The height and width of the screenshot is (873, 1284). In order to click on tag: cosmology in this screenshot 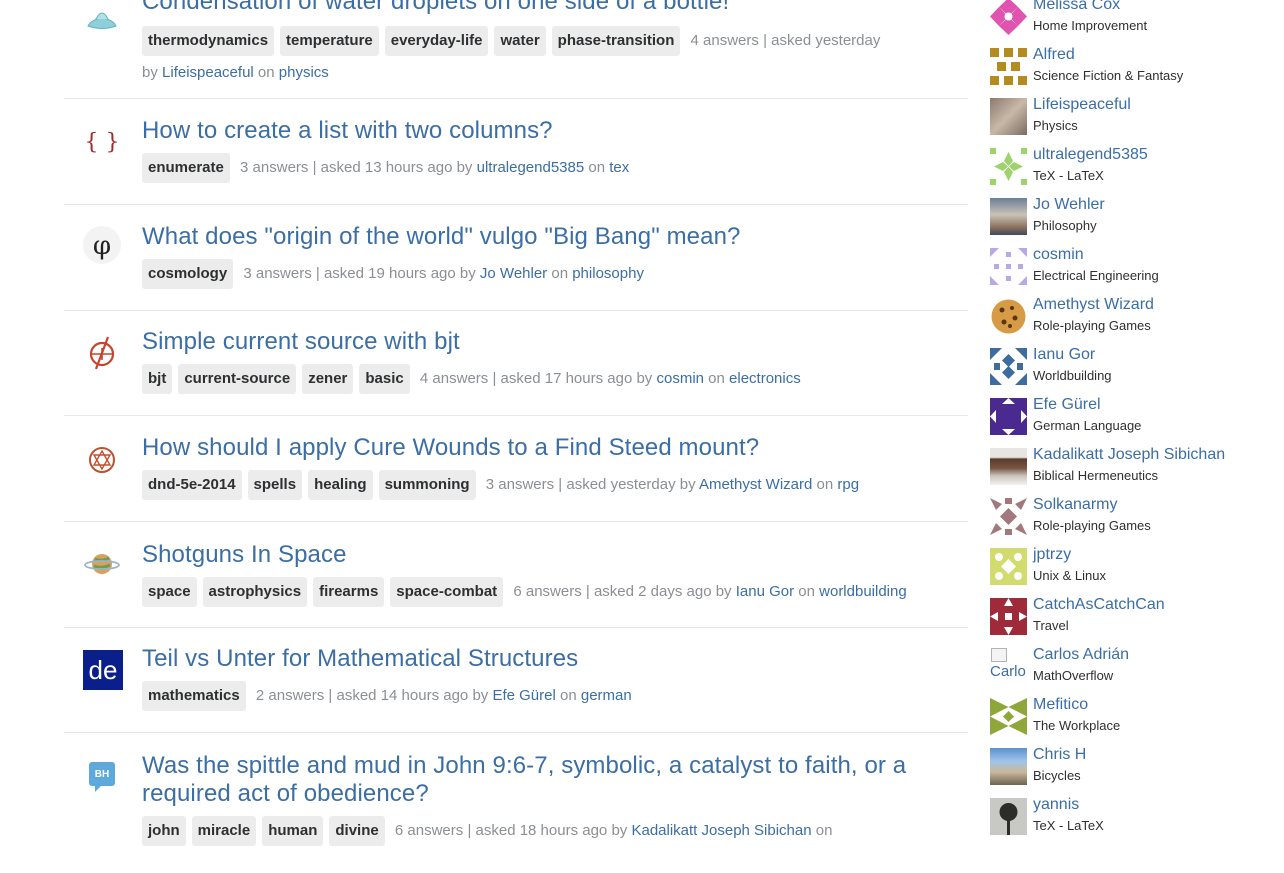, I will do `click(188, 274)`.